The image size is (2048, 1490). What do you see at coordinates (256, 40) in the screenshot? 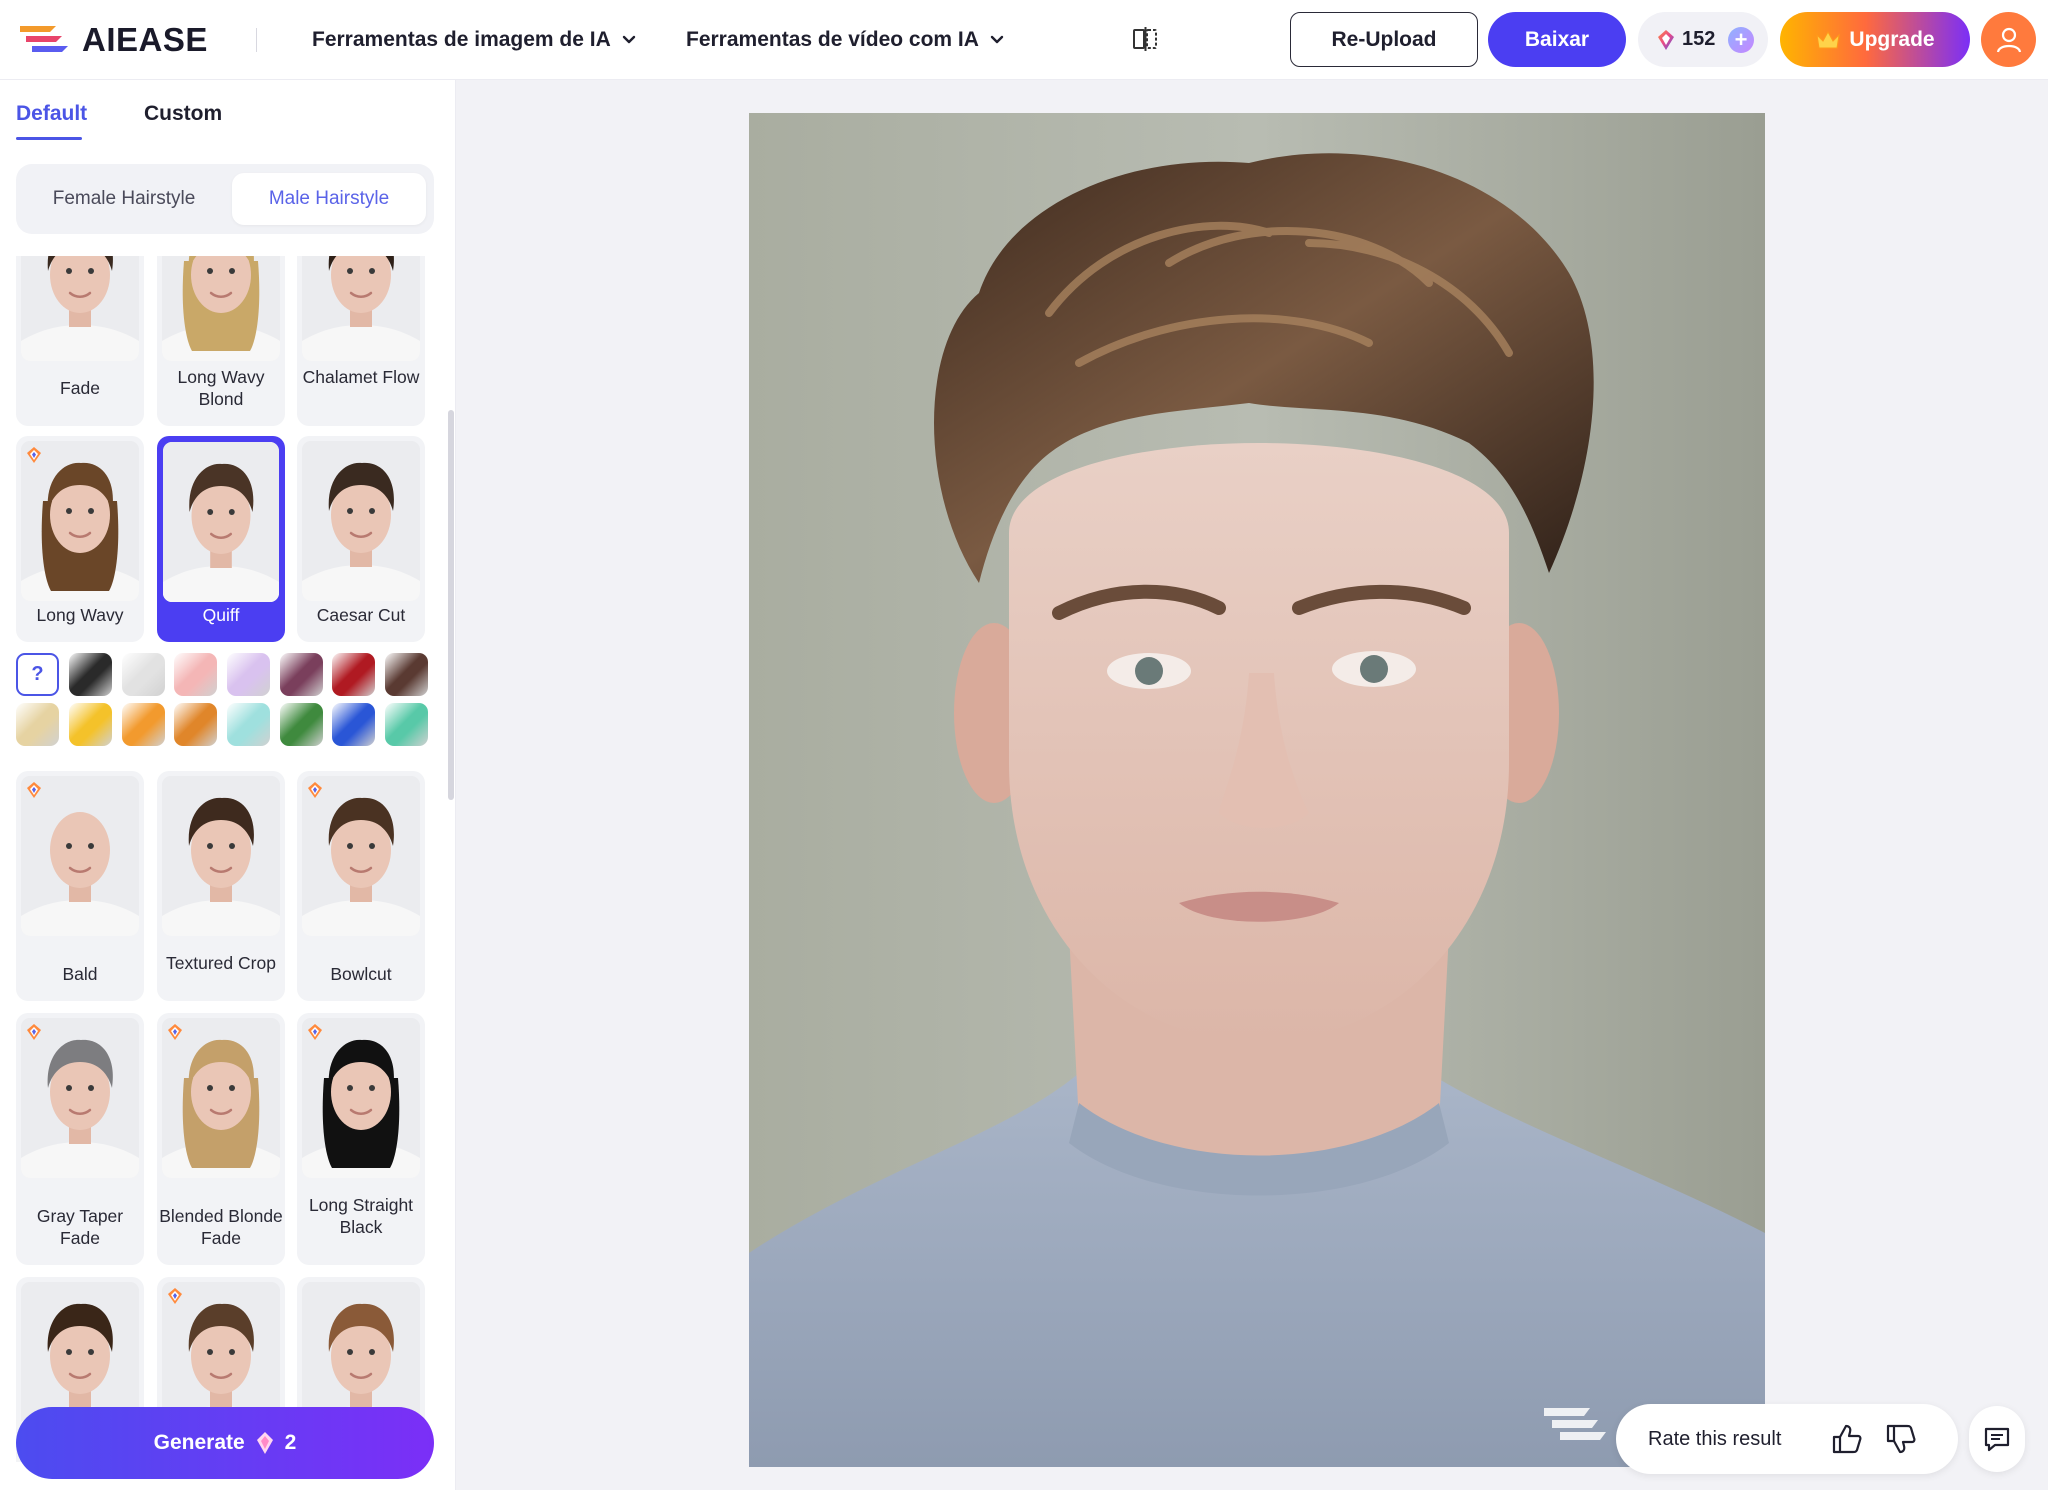
I see `header-divider` at bounding box center [256, 40].